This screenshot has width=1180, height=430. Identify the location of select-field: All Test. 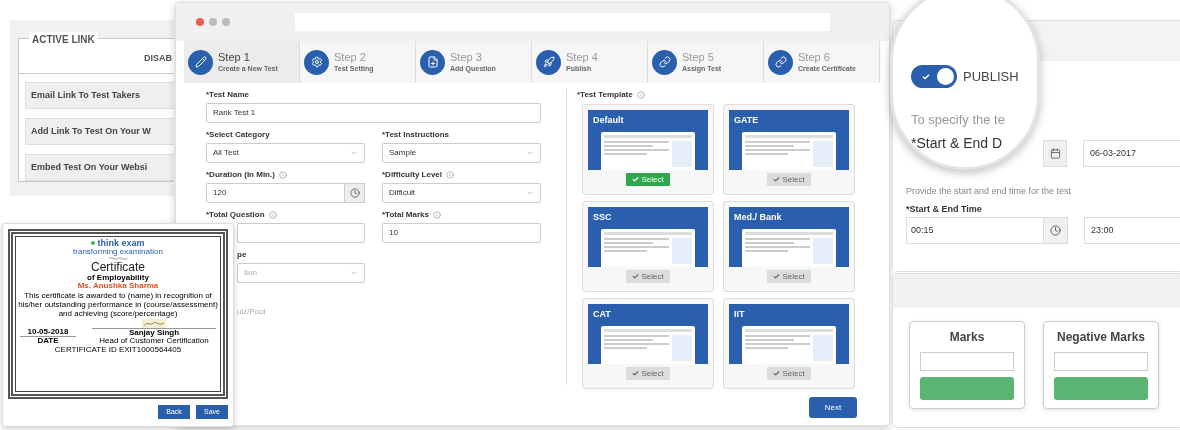
(285, 153).